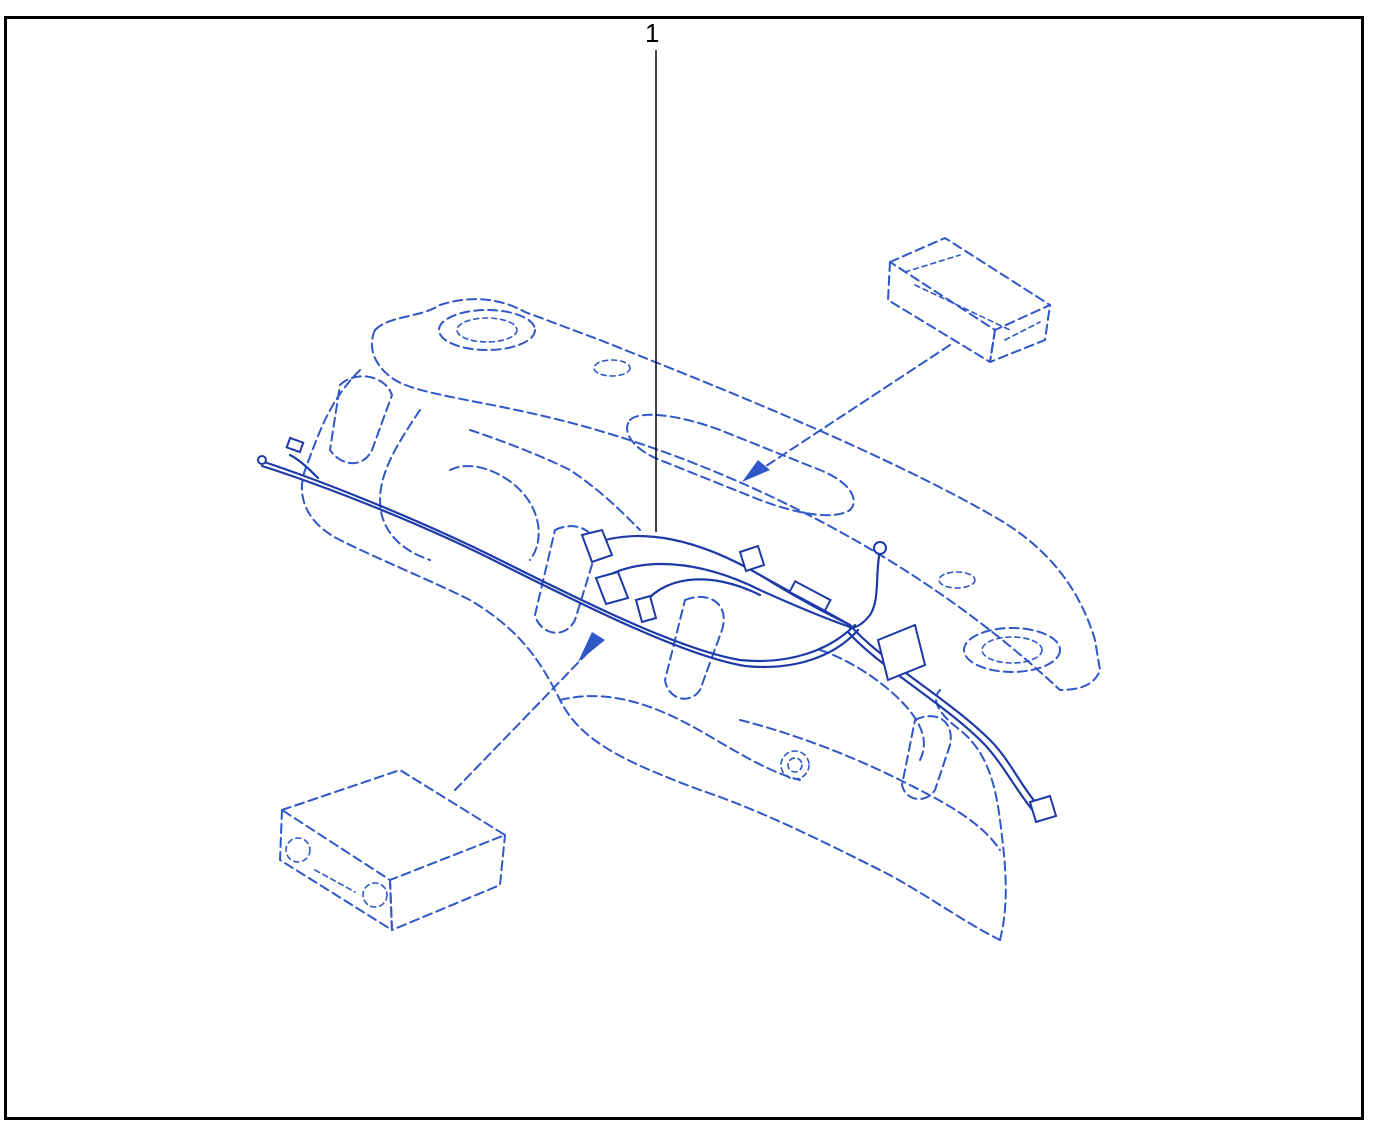 The width and height of the screenshot is (1392, 1124). I want to click on ground-eyelet, so click(880, 548).